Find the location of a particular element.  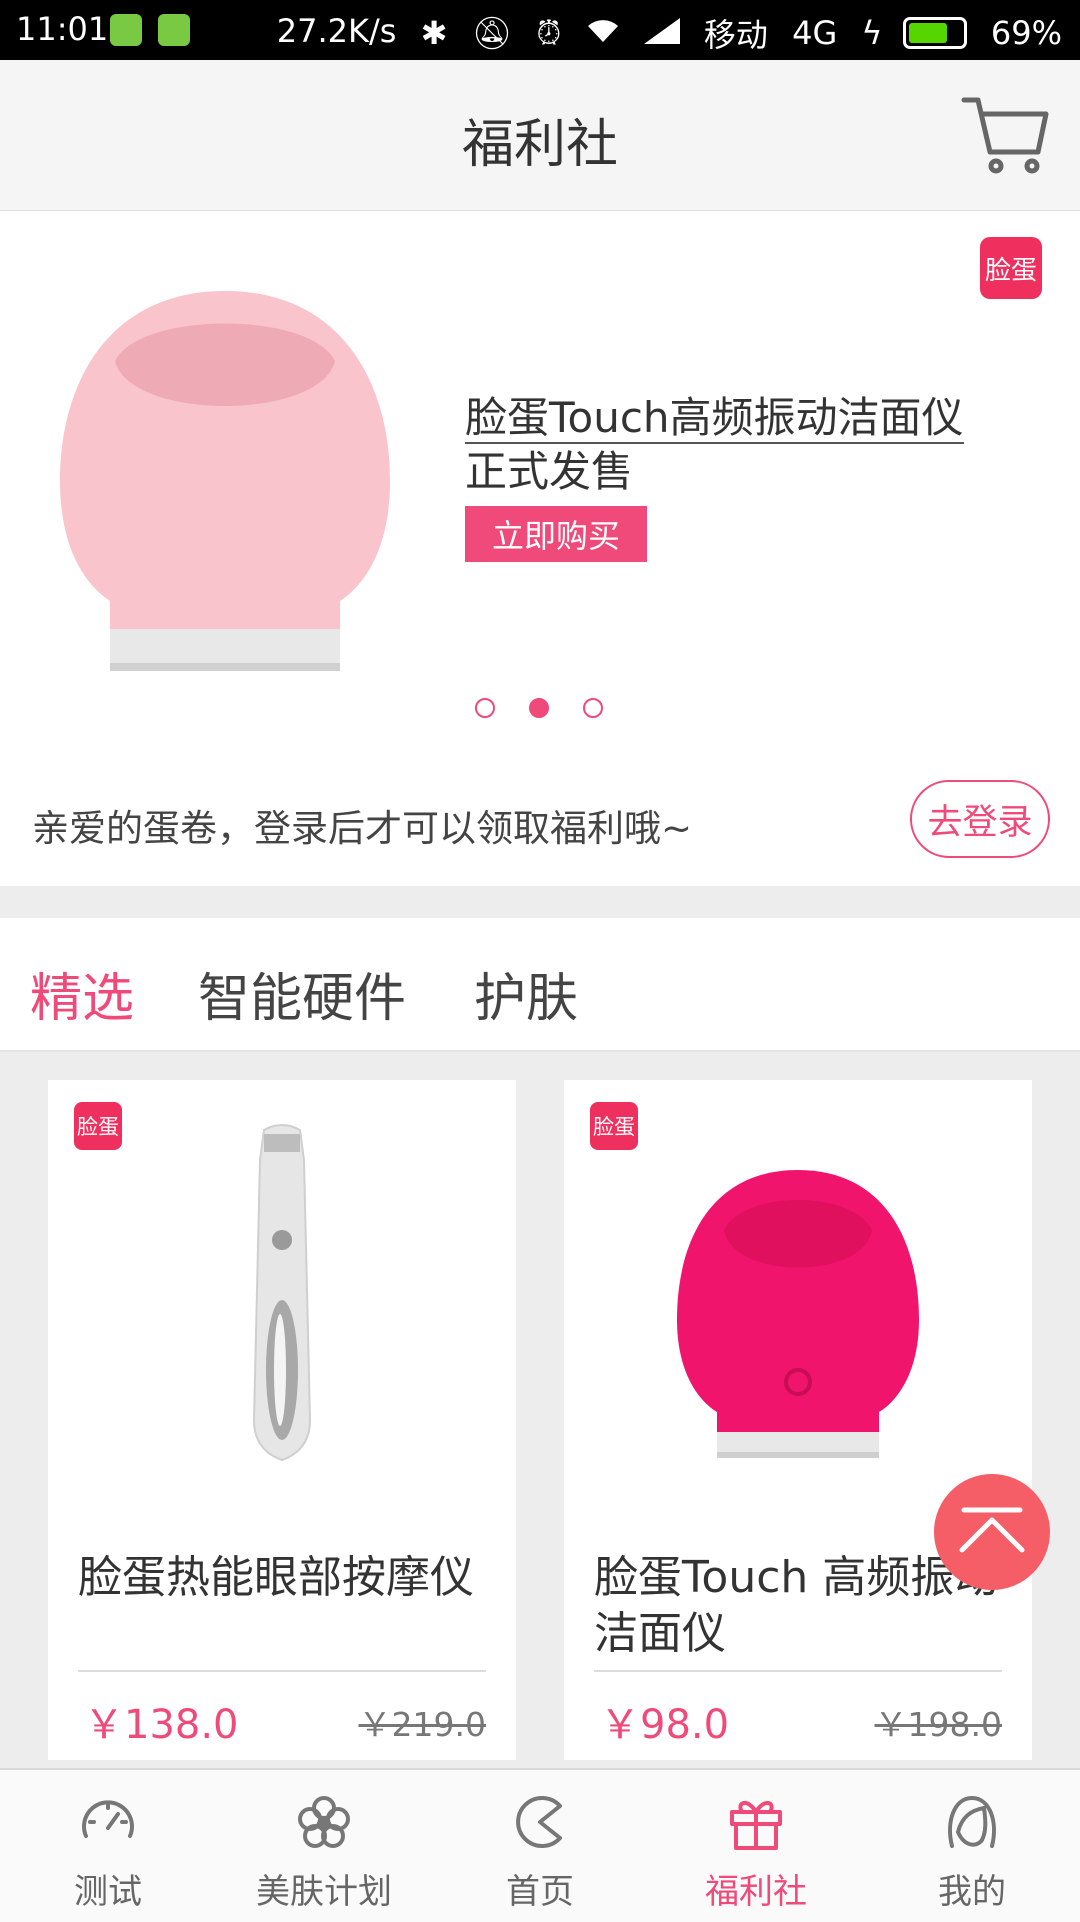

tab-skincare: 护肤 is located at coordinates (526, 993).